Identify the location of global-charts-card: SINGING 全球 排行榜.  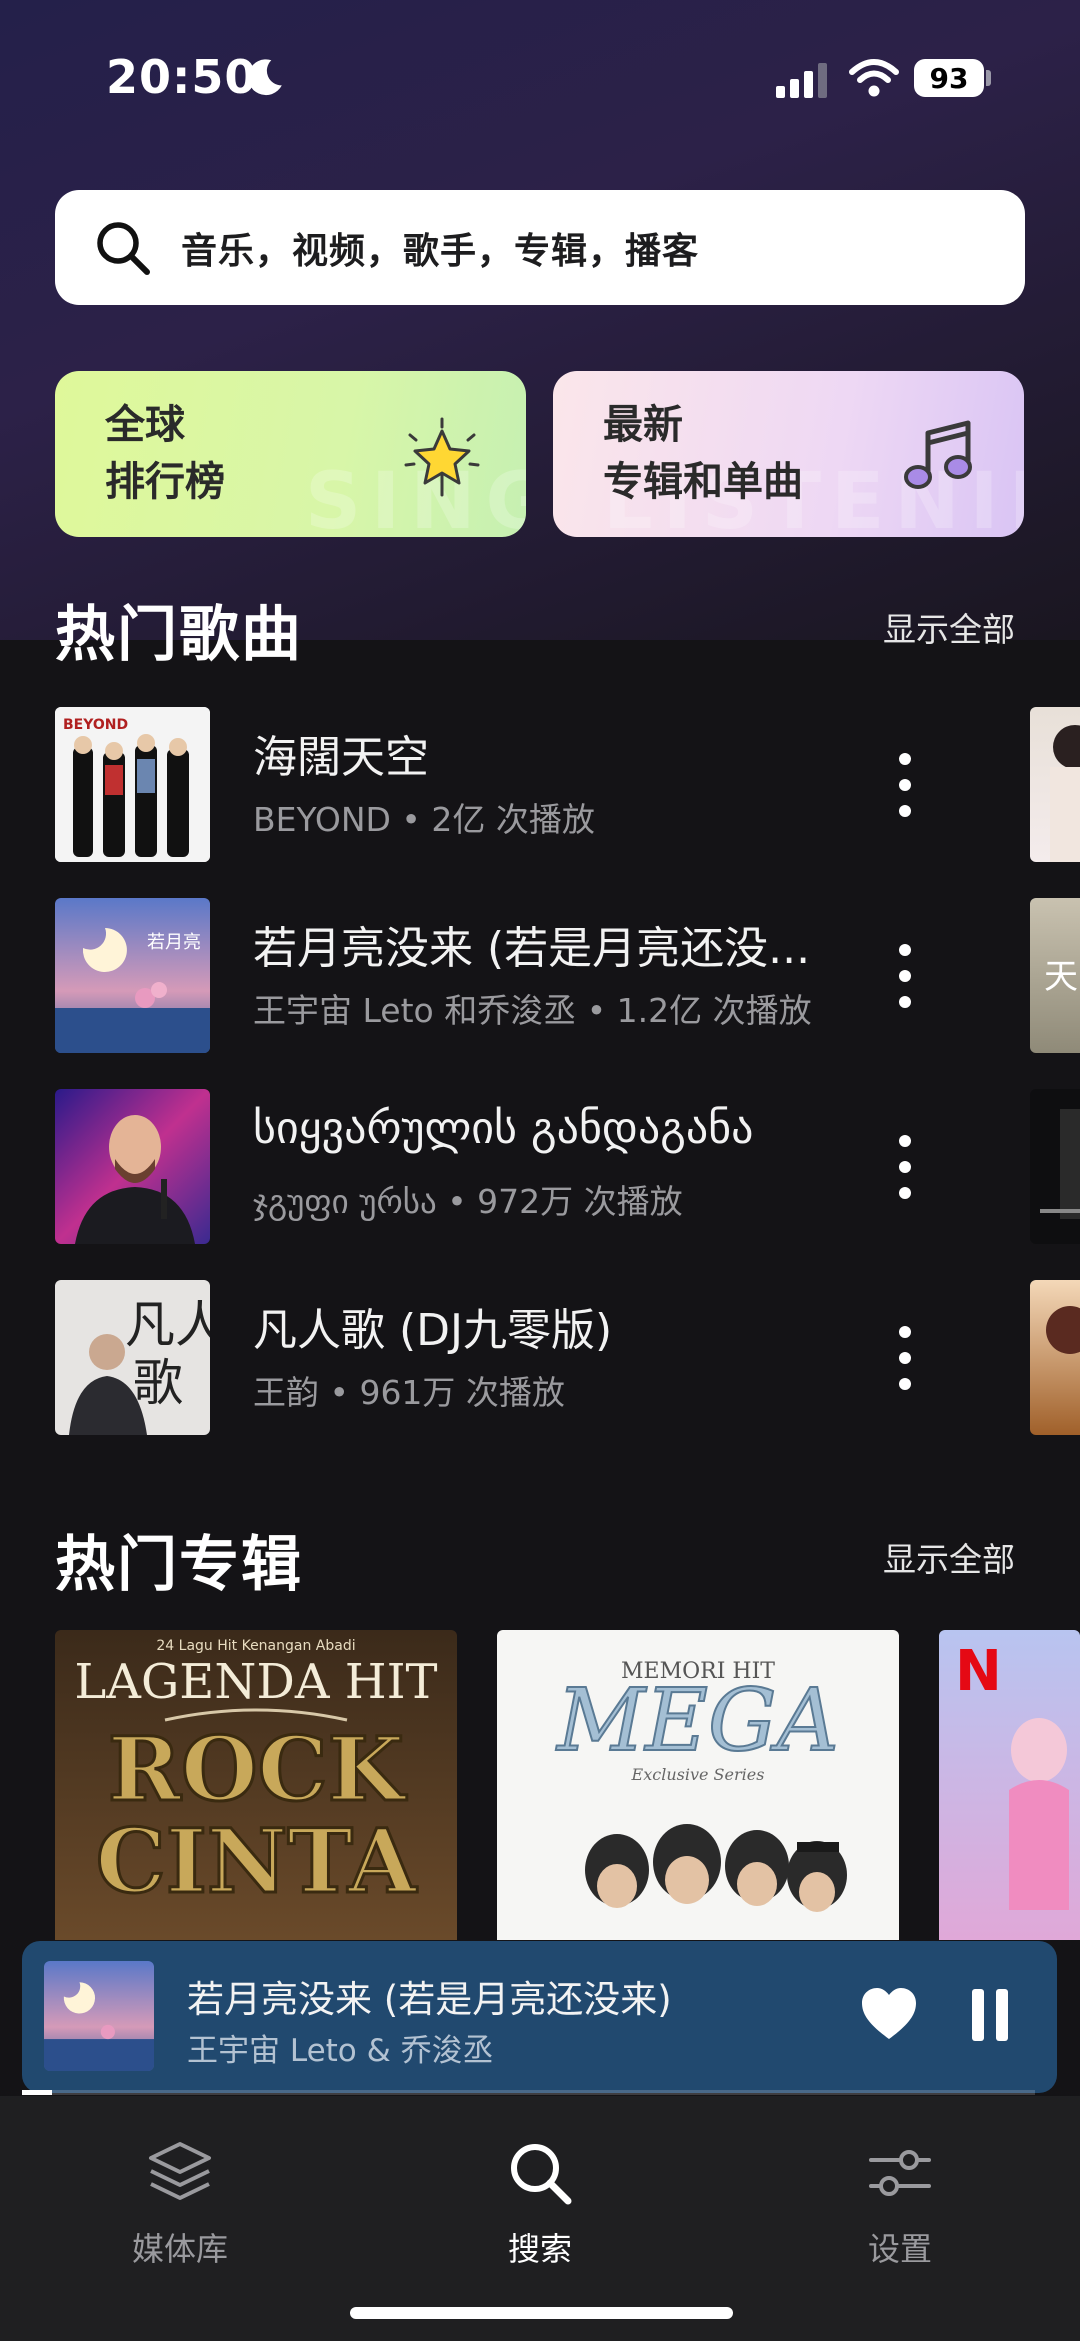
(290, 454).